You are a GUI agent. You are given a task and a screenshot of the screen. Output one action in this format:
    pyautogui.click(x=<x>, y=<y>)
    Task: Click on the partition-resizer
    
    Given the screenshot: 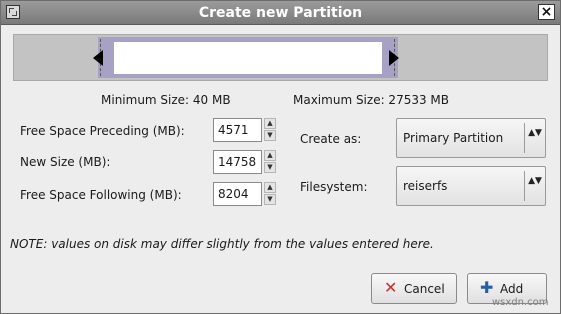 What is the action you would take?
    pyautogui.click(x=280, y=57)
    